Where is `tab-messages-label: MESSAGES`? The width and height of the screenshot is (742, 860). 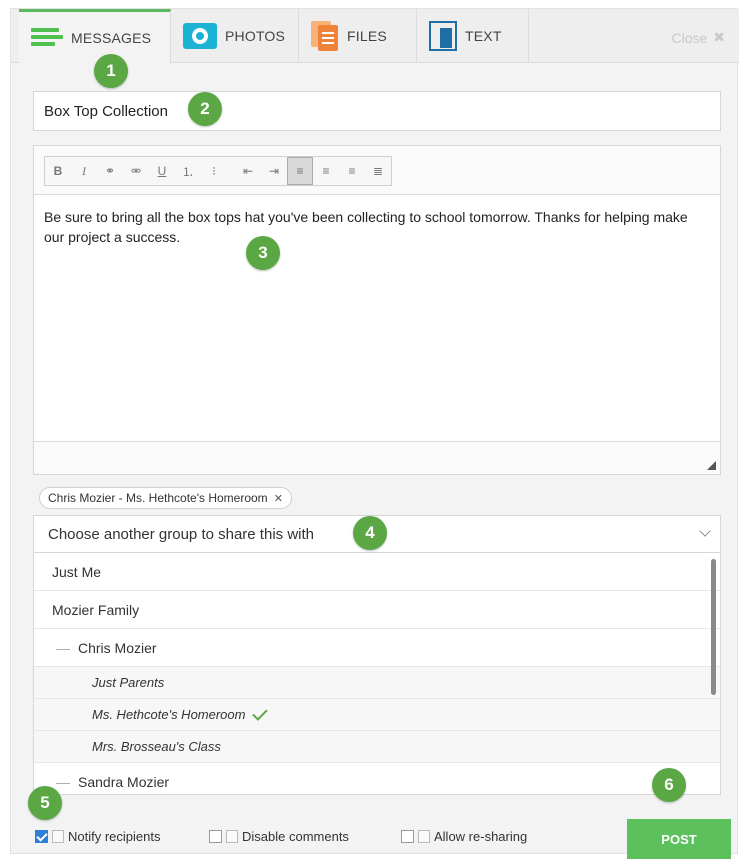
tab-messages-label: MESSAGES is located at coordinates (111, 38).